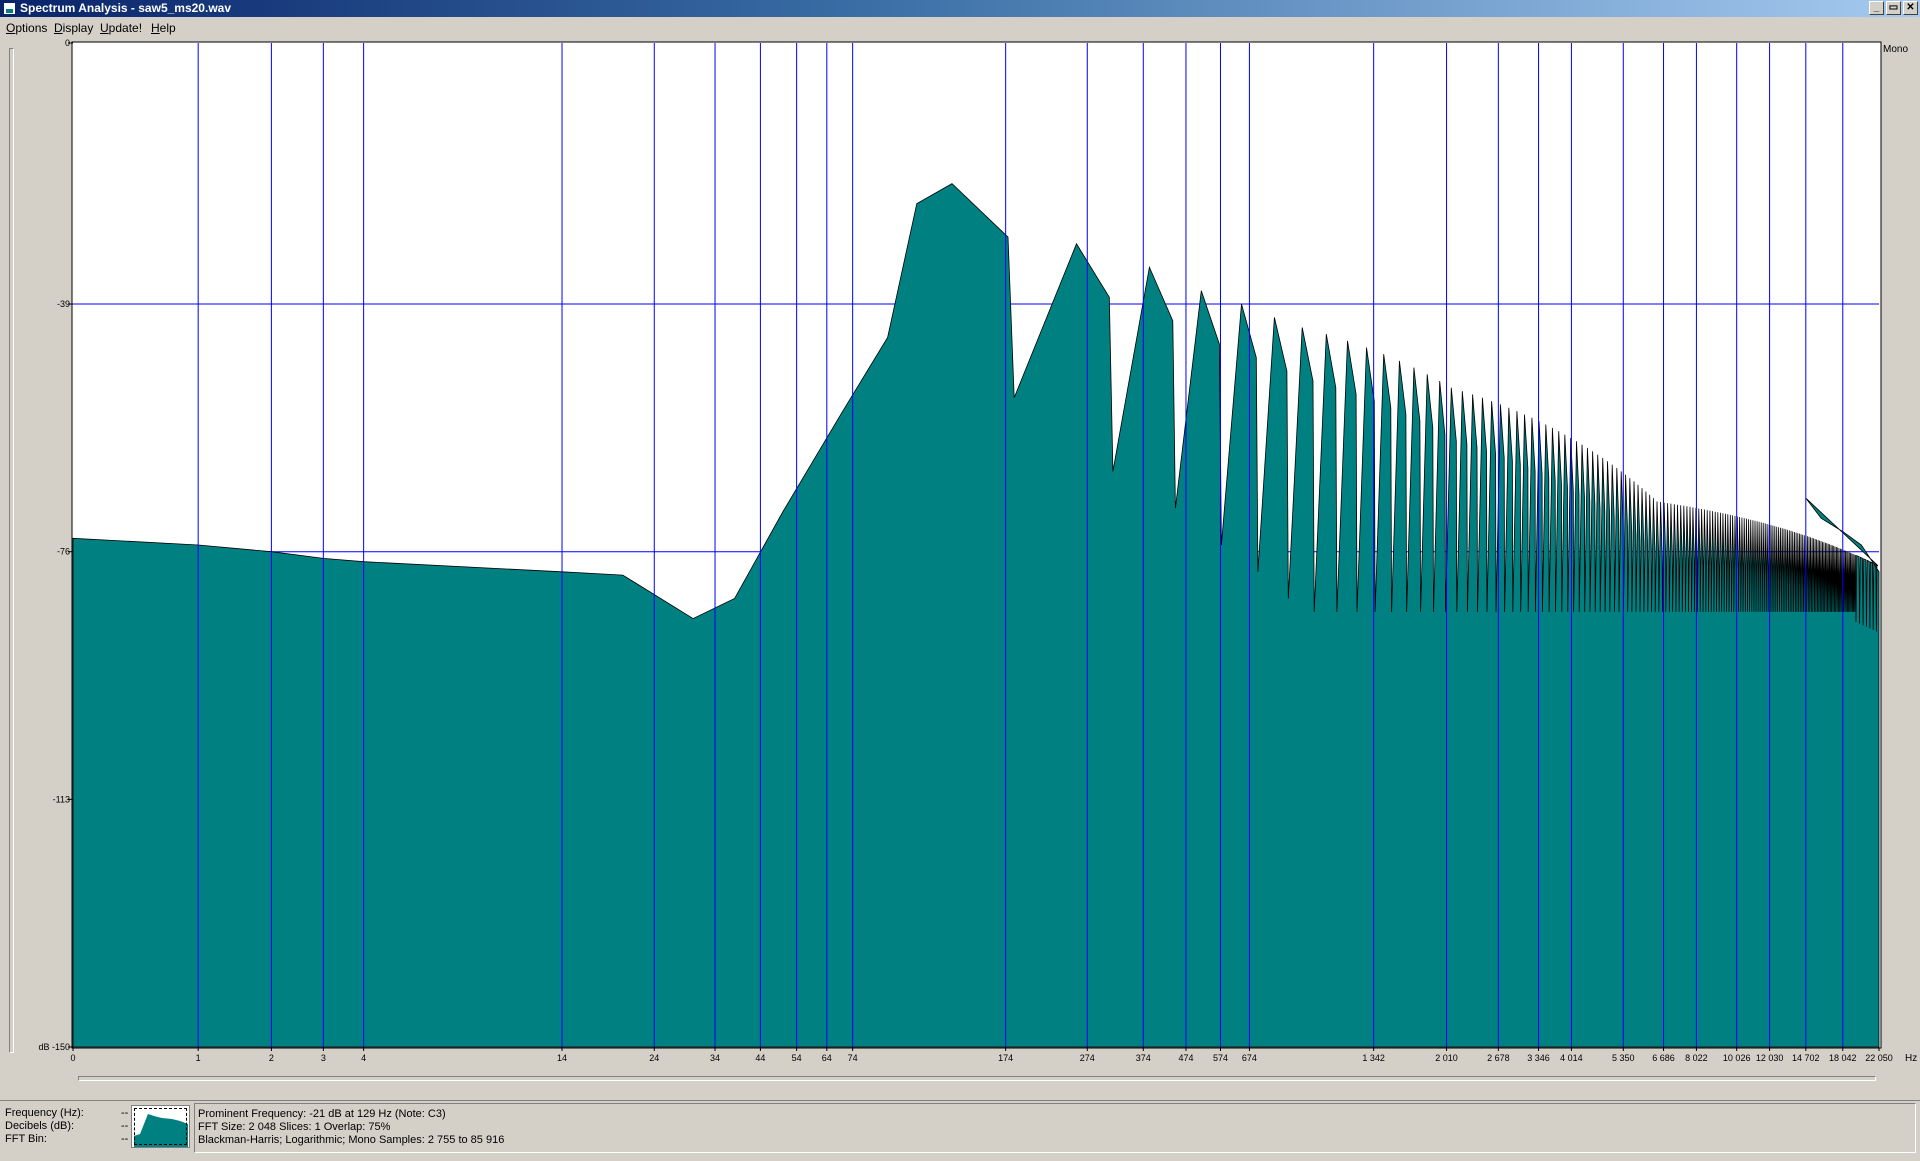  I want to click on fft-settings: FFT Size: 2 048 Slices: 1 Overlap: 75%, so click(294, 1127).